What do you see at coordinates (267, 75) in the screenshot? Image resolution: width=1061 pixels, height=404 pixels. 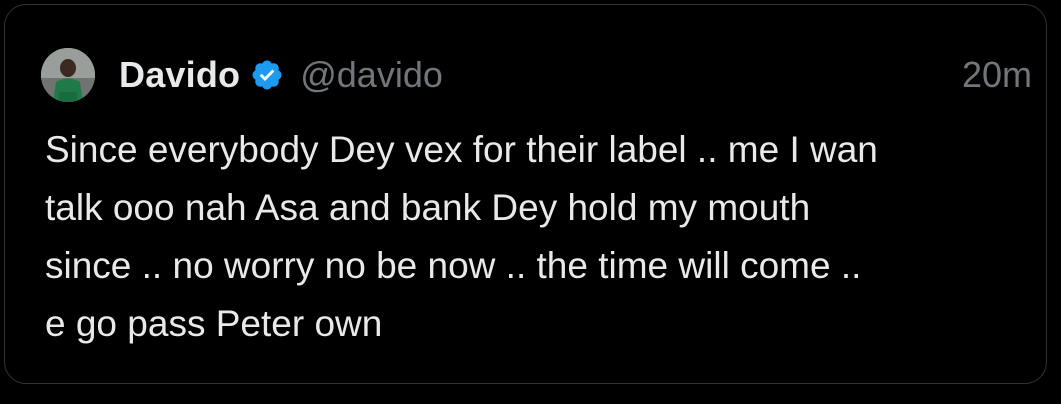 I see `verified-badge-icon` at bounding box center [267, 75].